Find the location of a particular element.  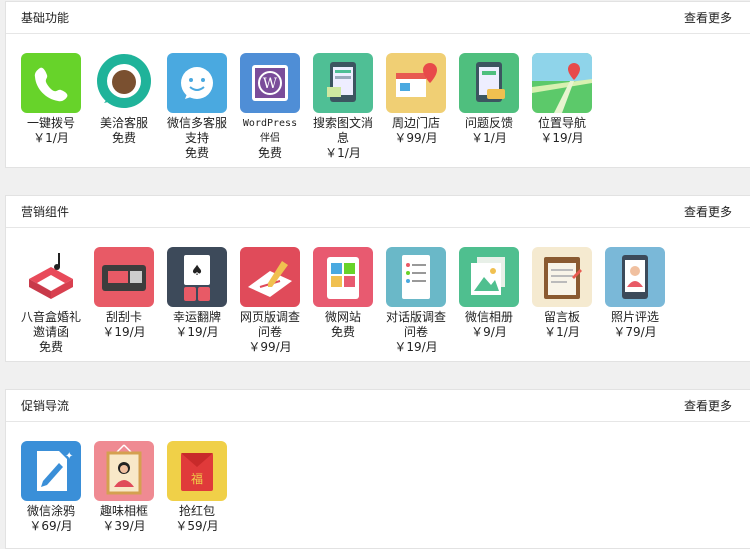

app-price: ￥79/月 is located at coordinates (635, 332).